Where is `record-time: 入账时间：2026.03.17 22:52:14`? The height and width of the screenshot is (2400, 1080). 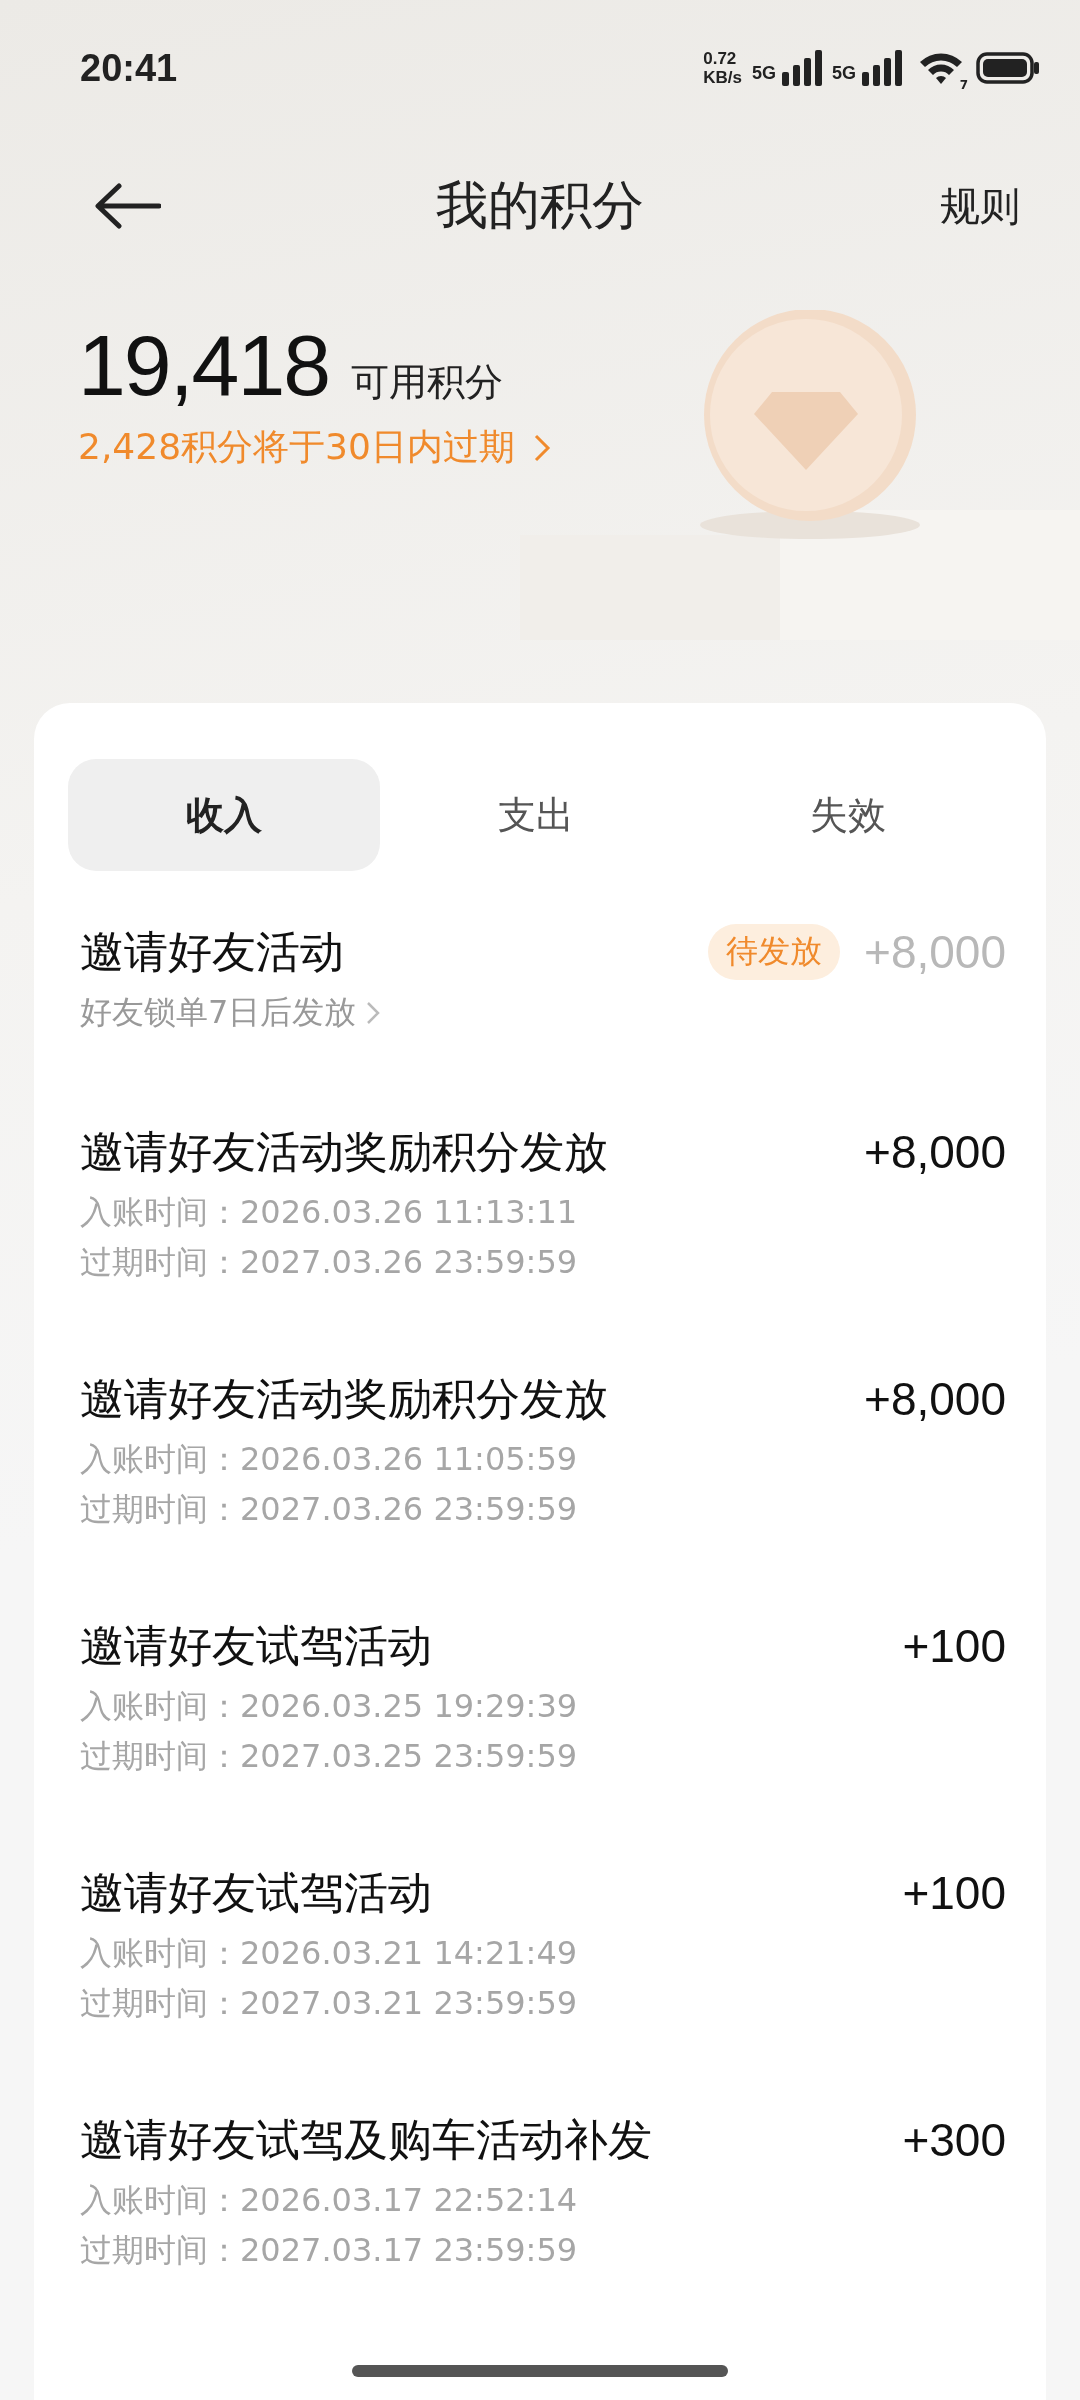 record-time: 入账时间：2026.03.17 22:52:14 is located at coordinates (329, 2200).